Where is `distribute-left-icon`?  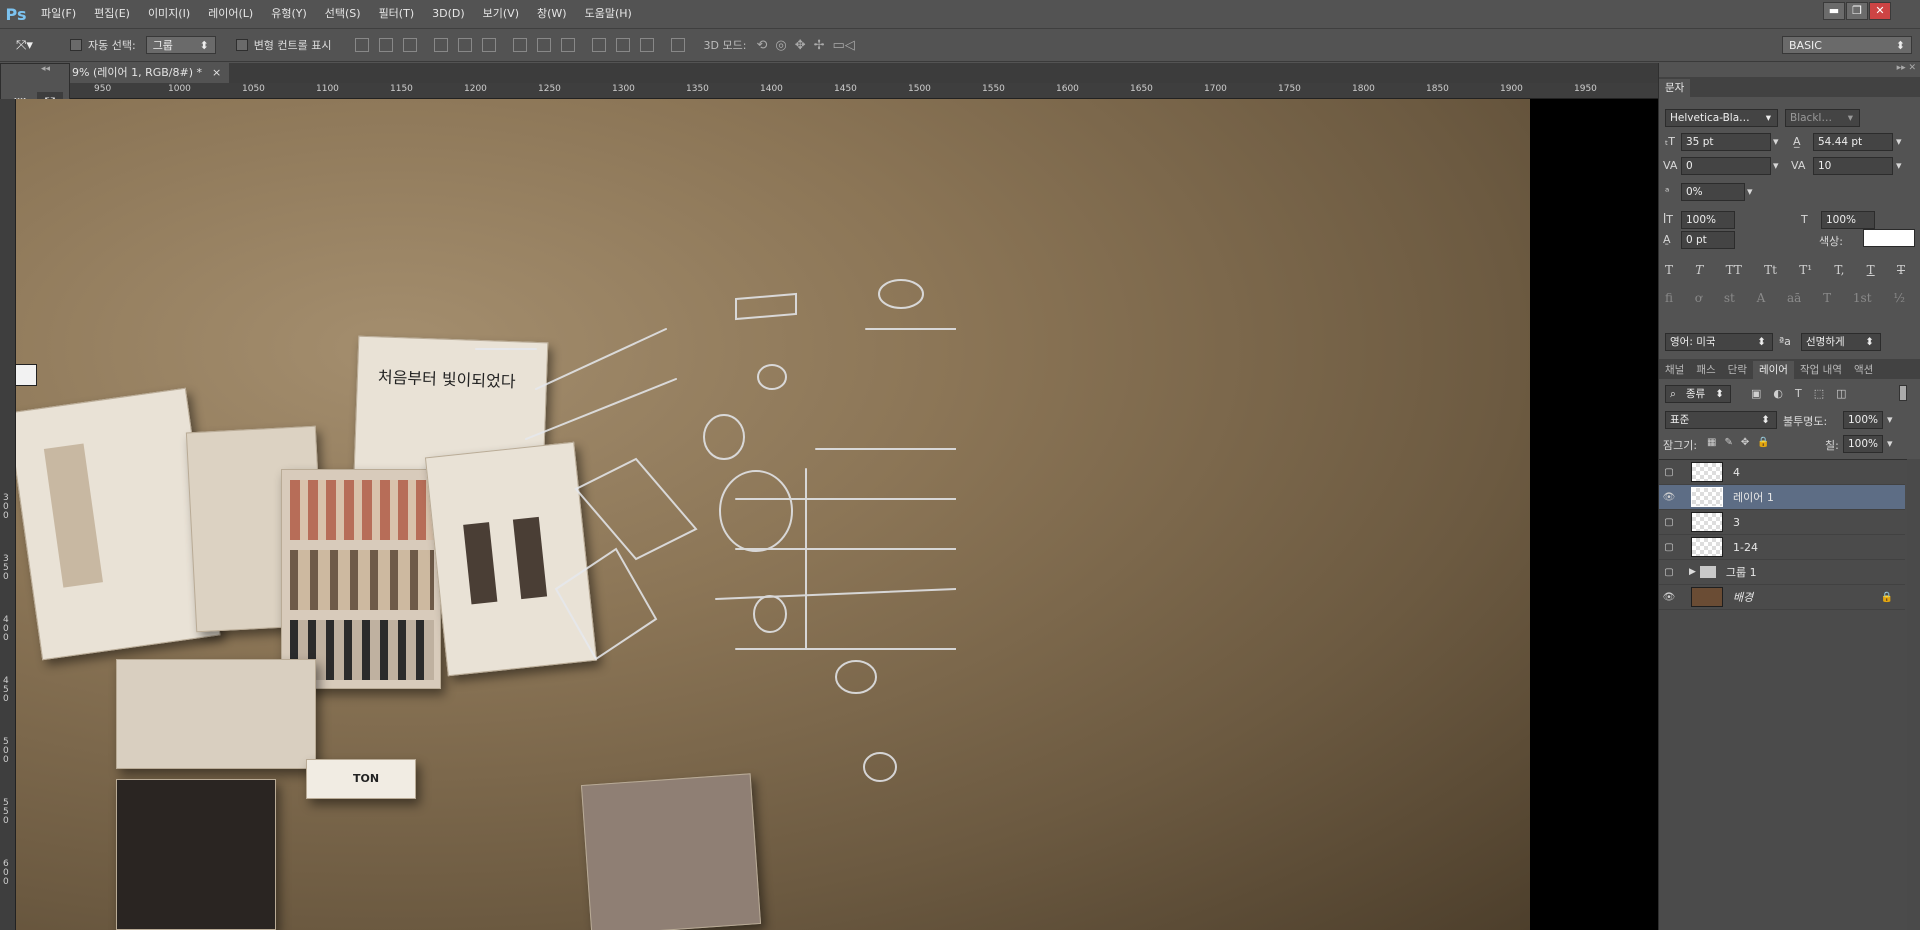
distribute-left-icon is located at coordinates (598, 45).